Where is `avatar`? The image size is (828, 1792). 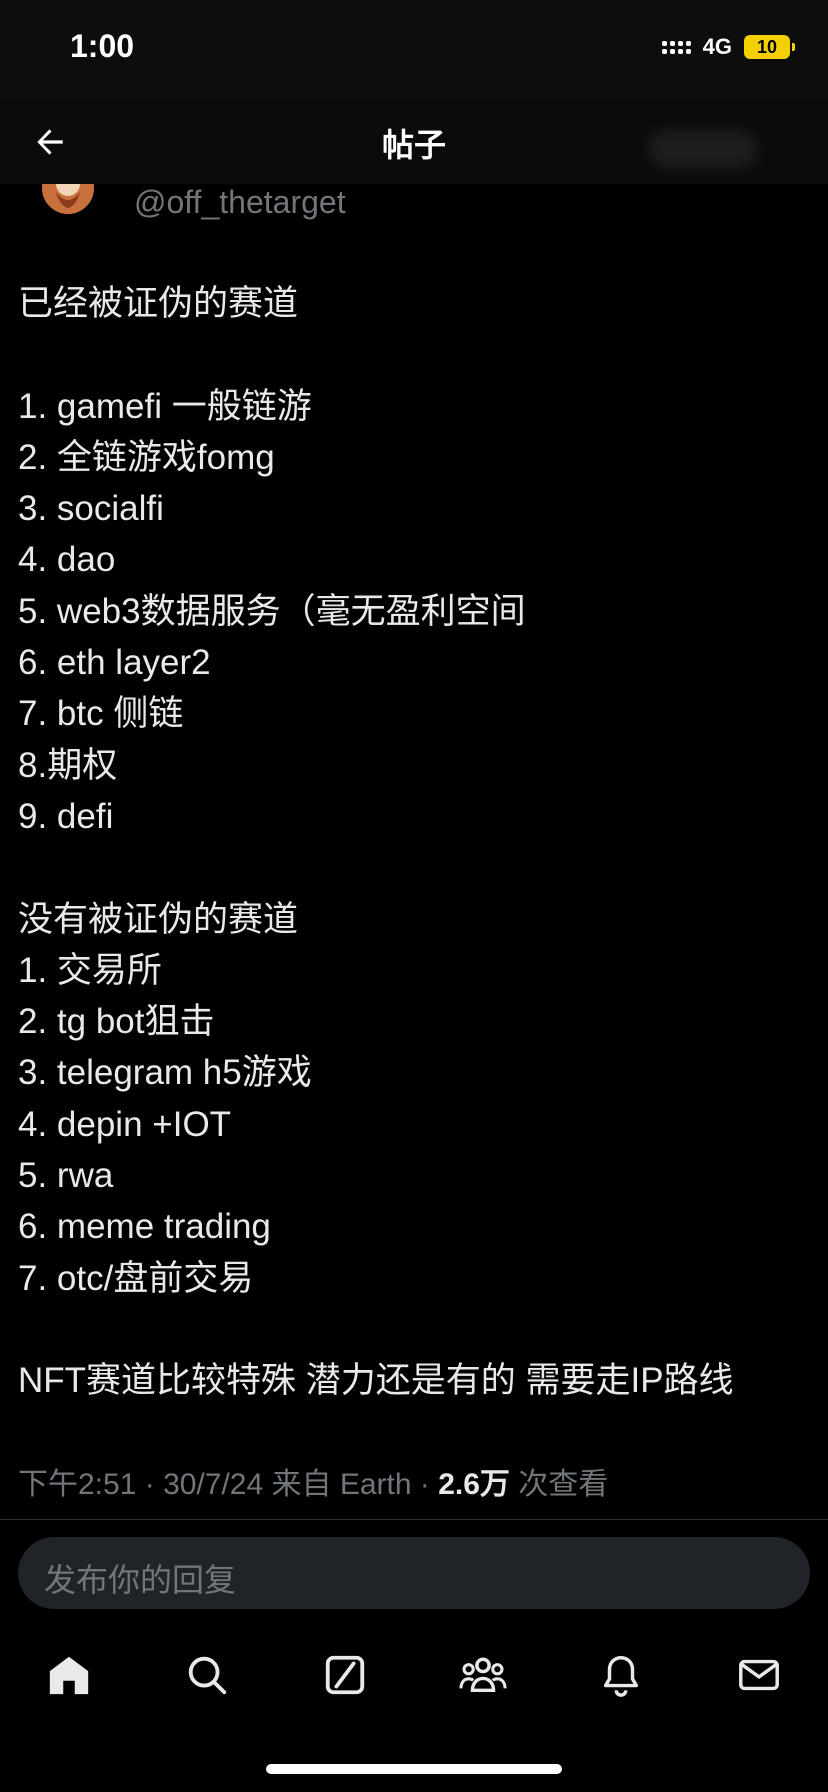
avatar is located at coordinates (68, 199).